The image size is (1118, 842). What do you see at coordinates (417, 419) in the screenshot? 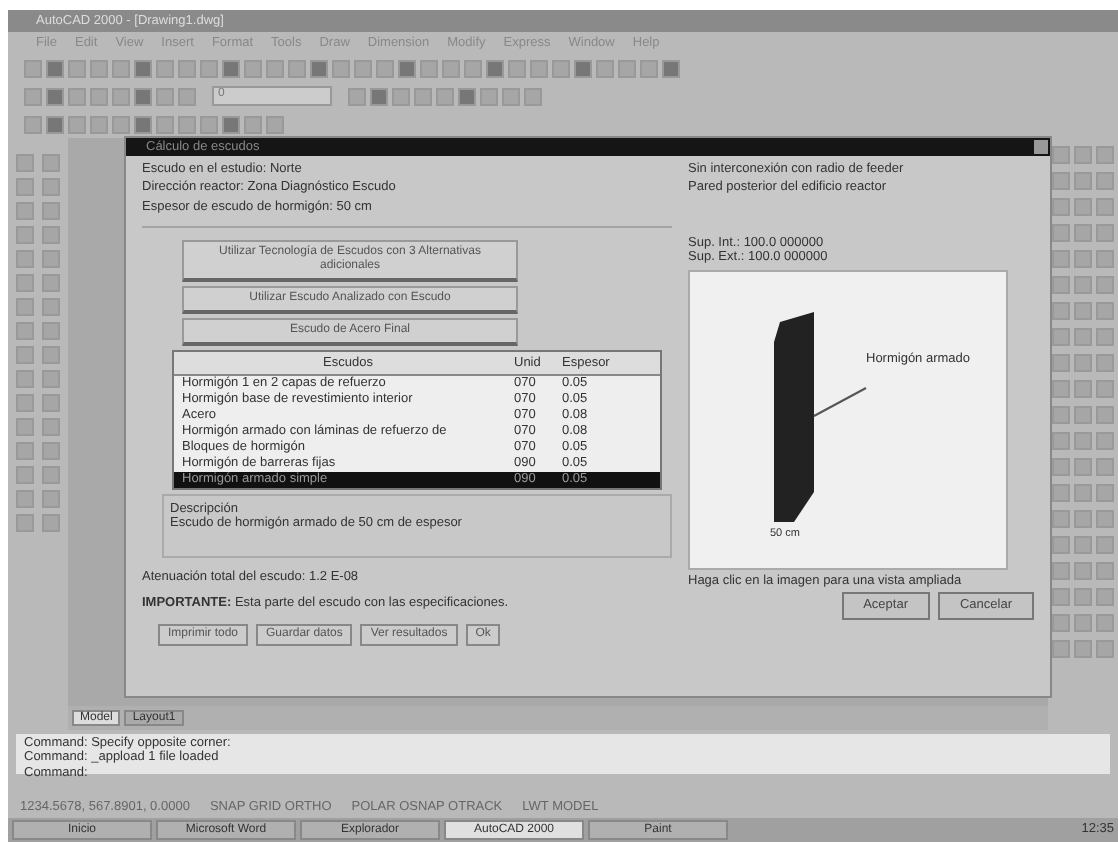
I see `shield-list` at bounding box center [417, 419].